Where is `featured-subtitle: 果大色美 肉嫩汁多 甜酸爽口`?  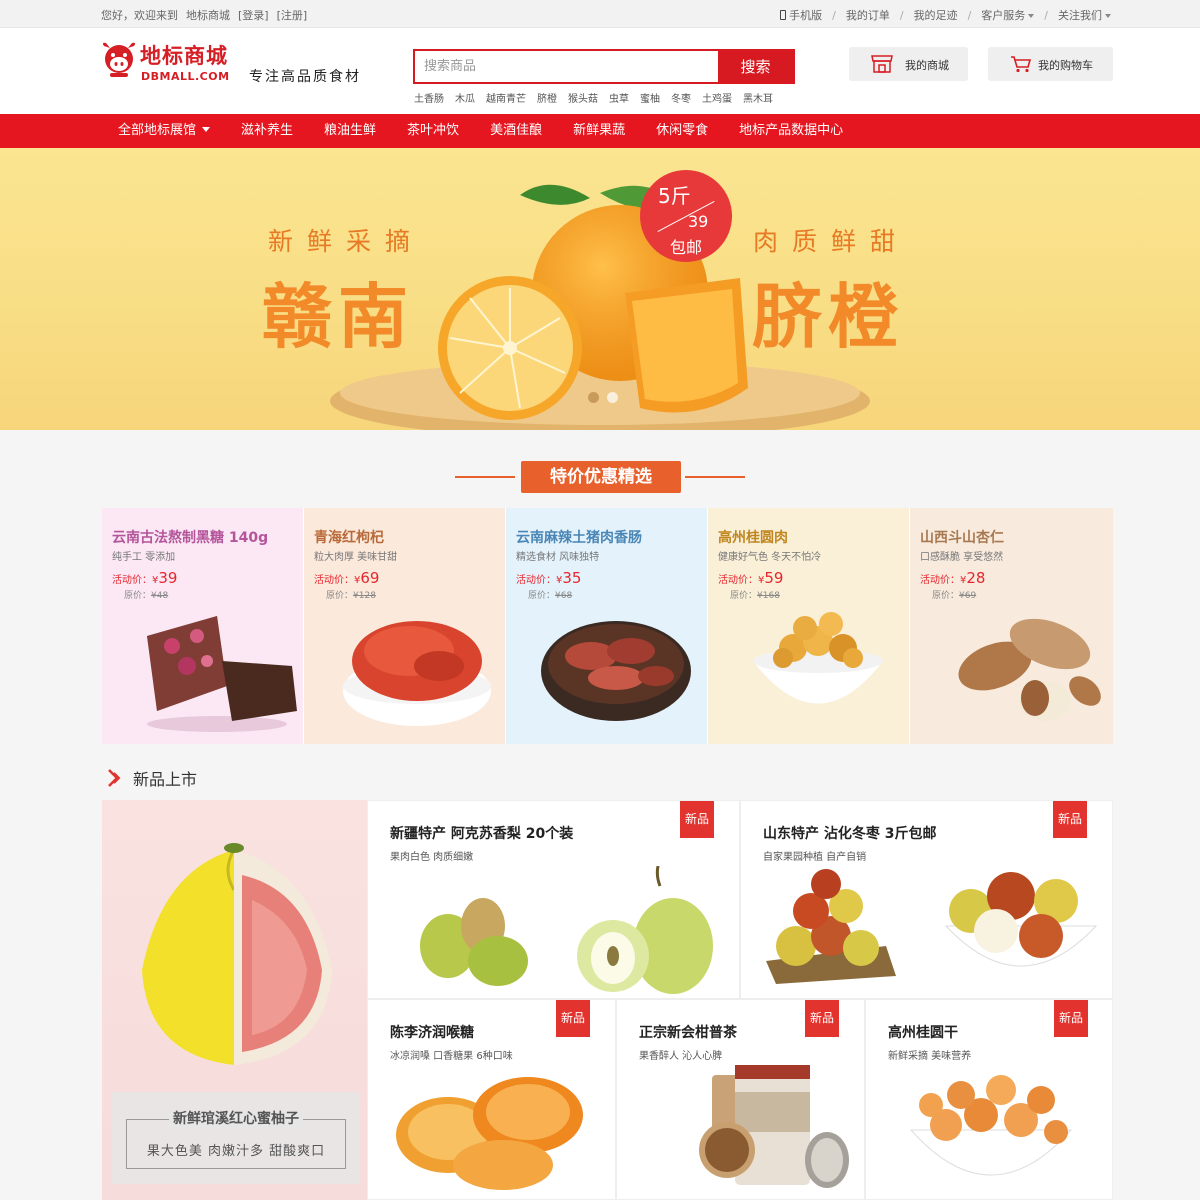 featured-subtitle: 果大色美 肉嫩汁多 甜酸爽口 is located at coordinates (236, 1151).